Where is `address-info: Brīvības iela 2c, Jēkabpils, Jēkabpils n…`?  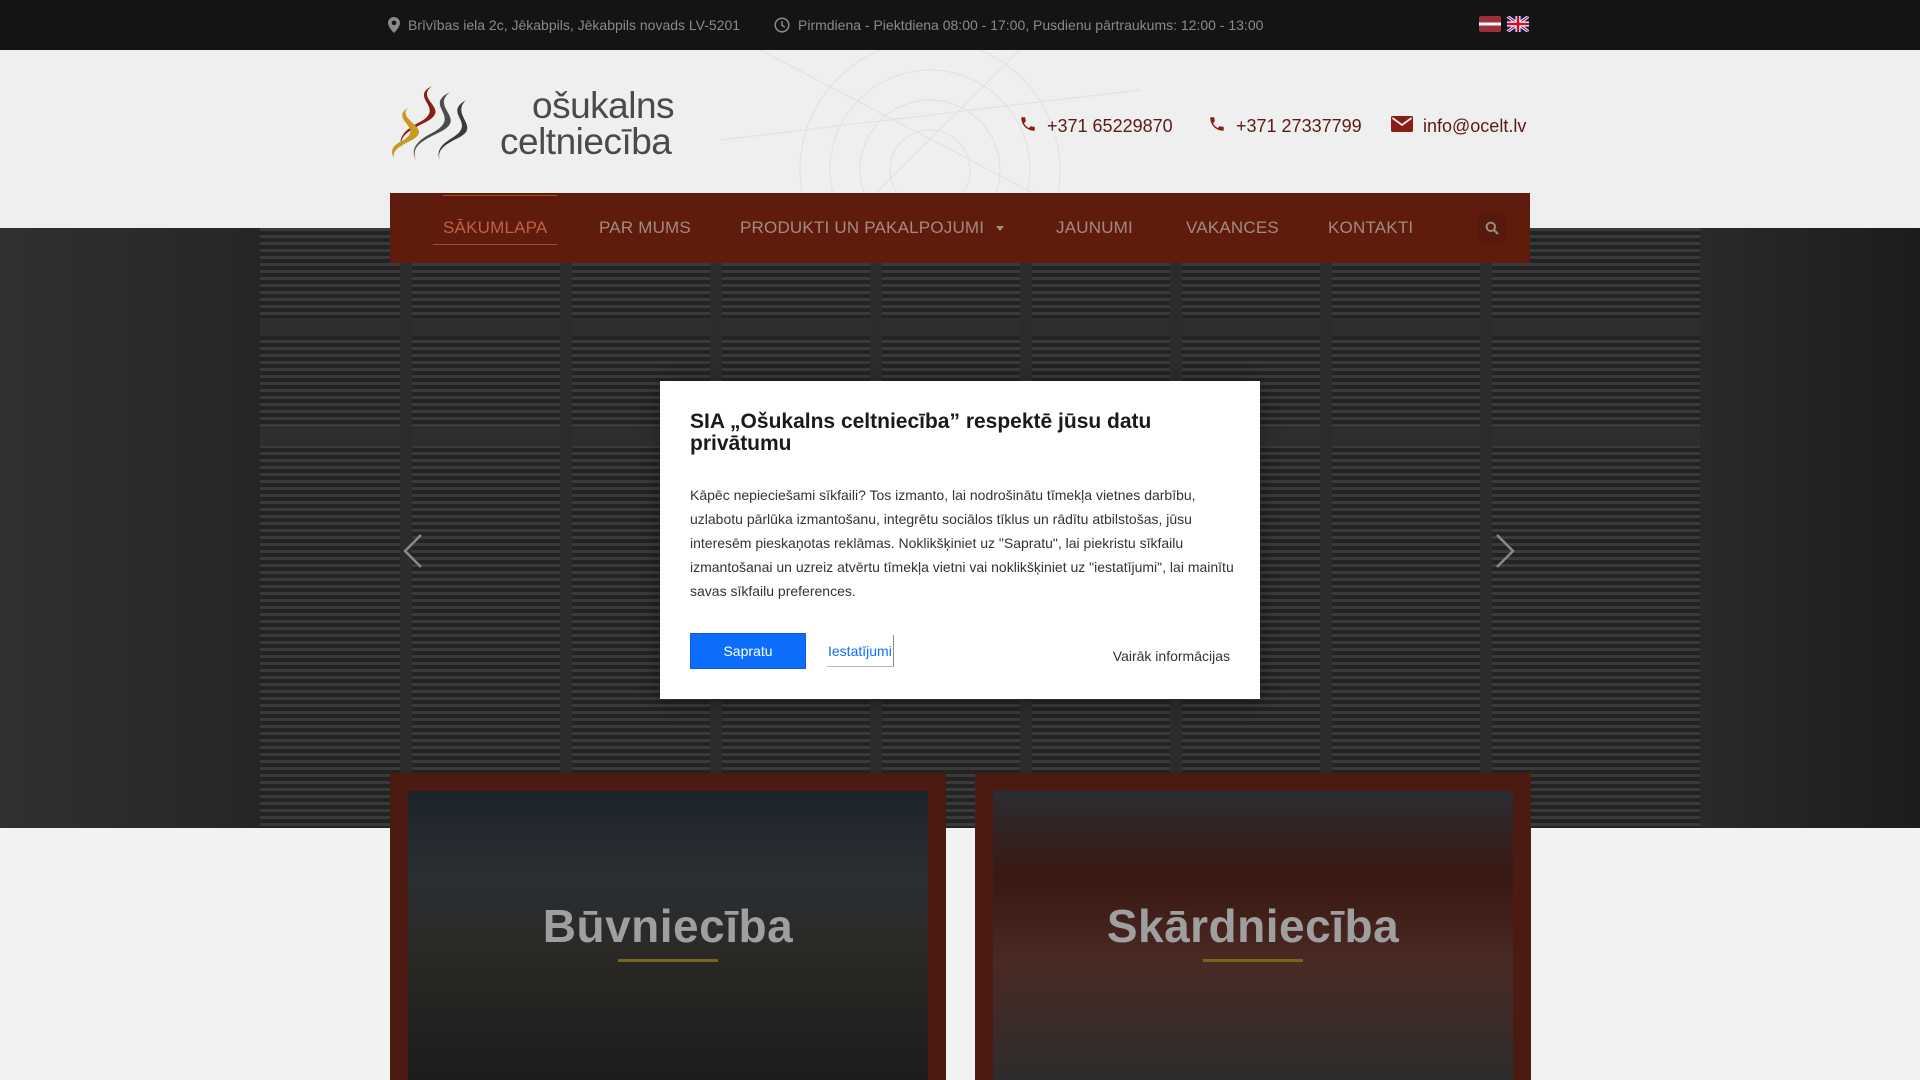
address-info: Brīvības iela 2c, Jēkabpils, Jēkabpils n… is located at coordinates (564, 25).